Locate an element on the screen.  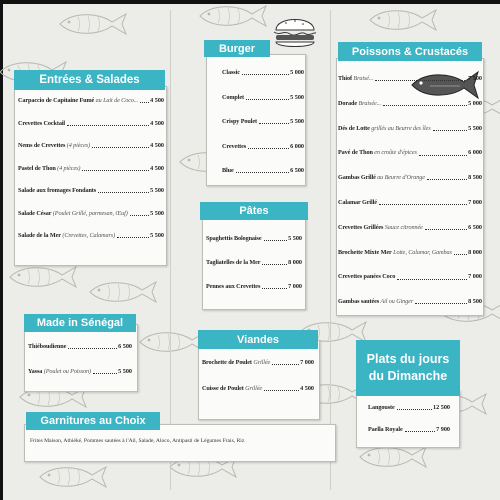
dimanche-title: Plats du jours du Dimanche is located at coordinates (408, 368).